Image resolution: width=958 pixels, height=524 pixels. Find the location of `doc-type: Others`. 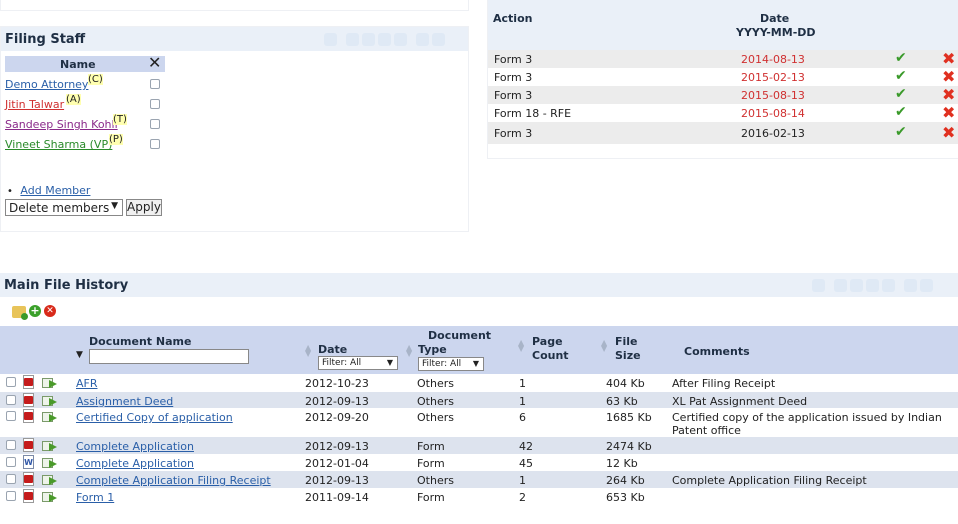

doc-type: Others is located at coordinates (435, 417).